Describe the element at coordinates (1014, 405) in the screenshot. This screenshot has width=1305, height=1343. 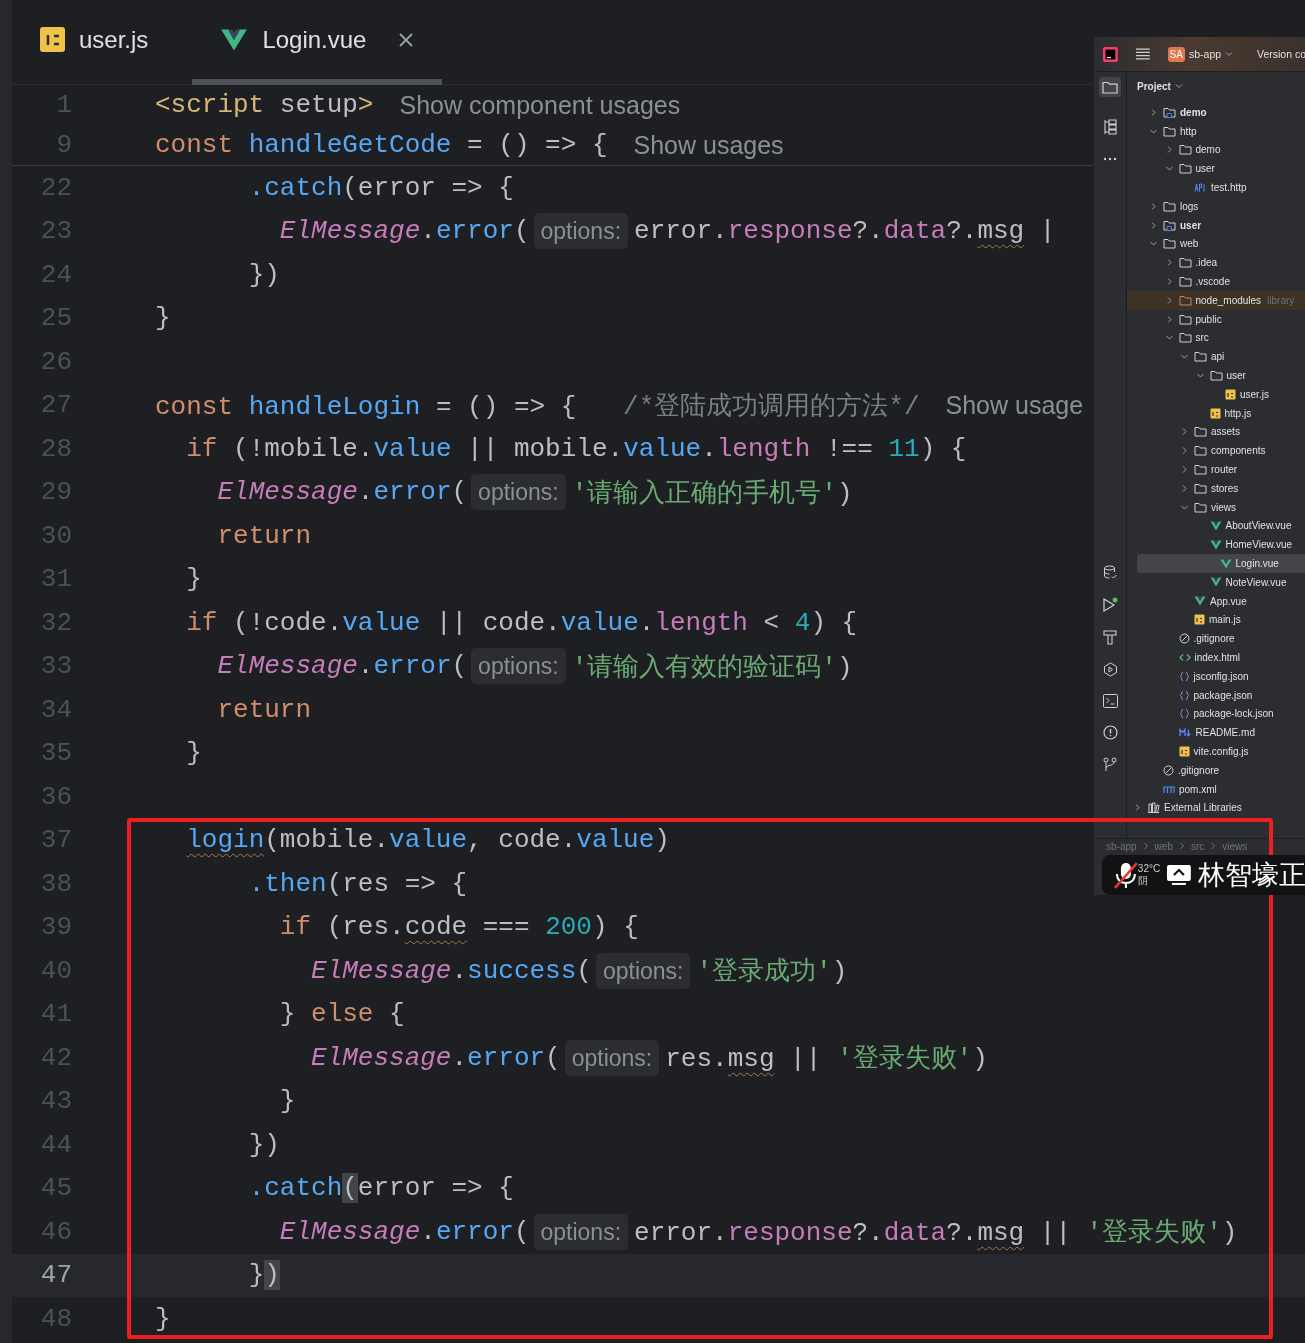
I see `usages-link: Show usage` at that location.